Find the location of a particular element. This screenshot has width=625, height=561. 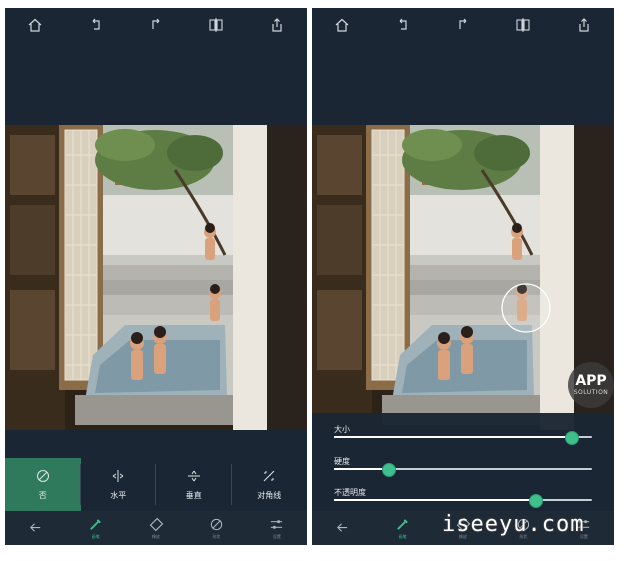

brush-settings-panel: 大小 硬度 不透明度 is located at coordinates (463, 462).